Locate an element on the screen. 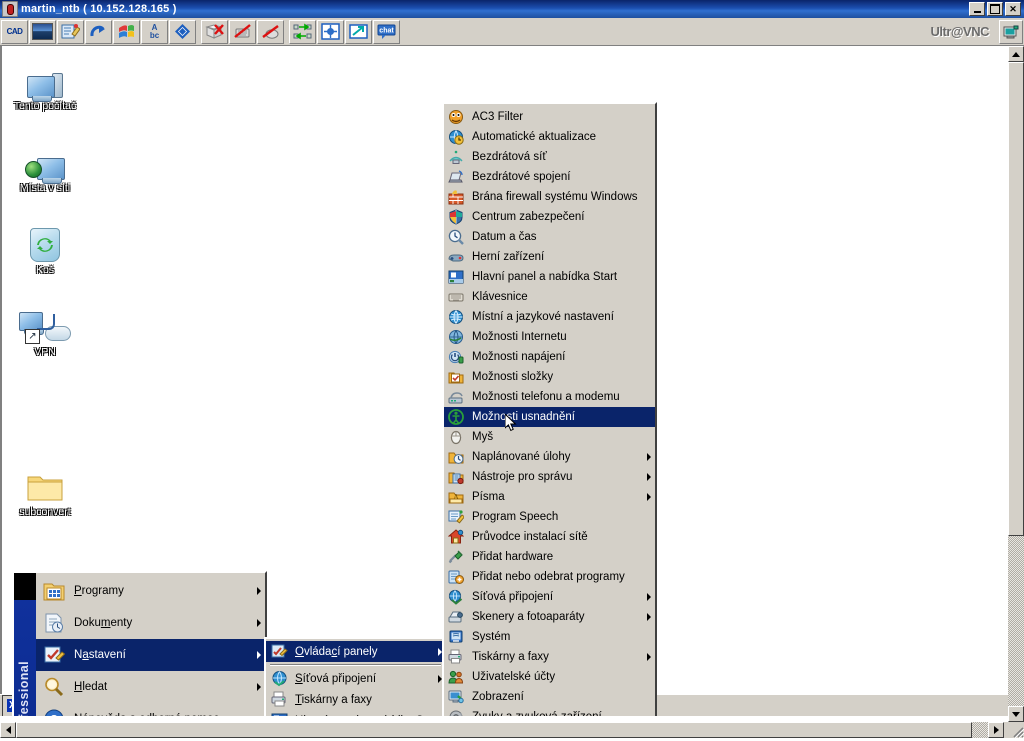 The width and height of the screenshot is (1024, 741). cp-item-network-setup-wizard: Průvodce instalací sítě is located at coordinates (549, 537).